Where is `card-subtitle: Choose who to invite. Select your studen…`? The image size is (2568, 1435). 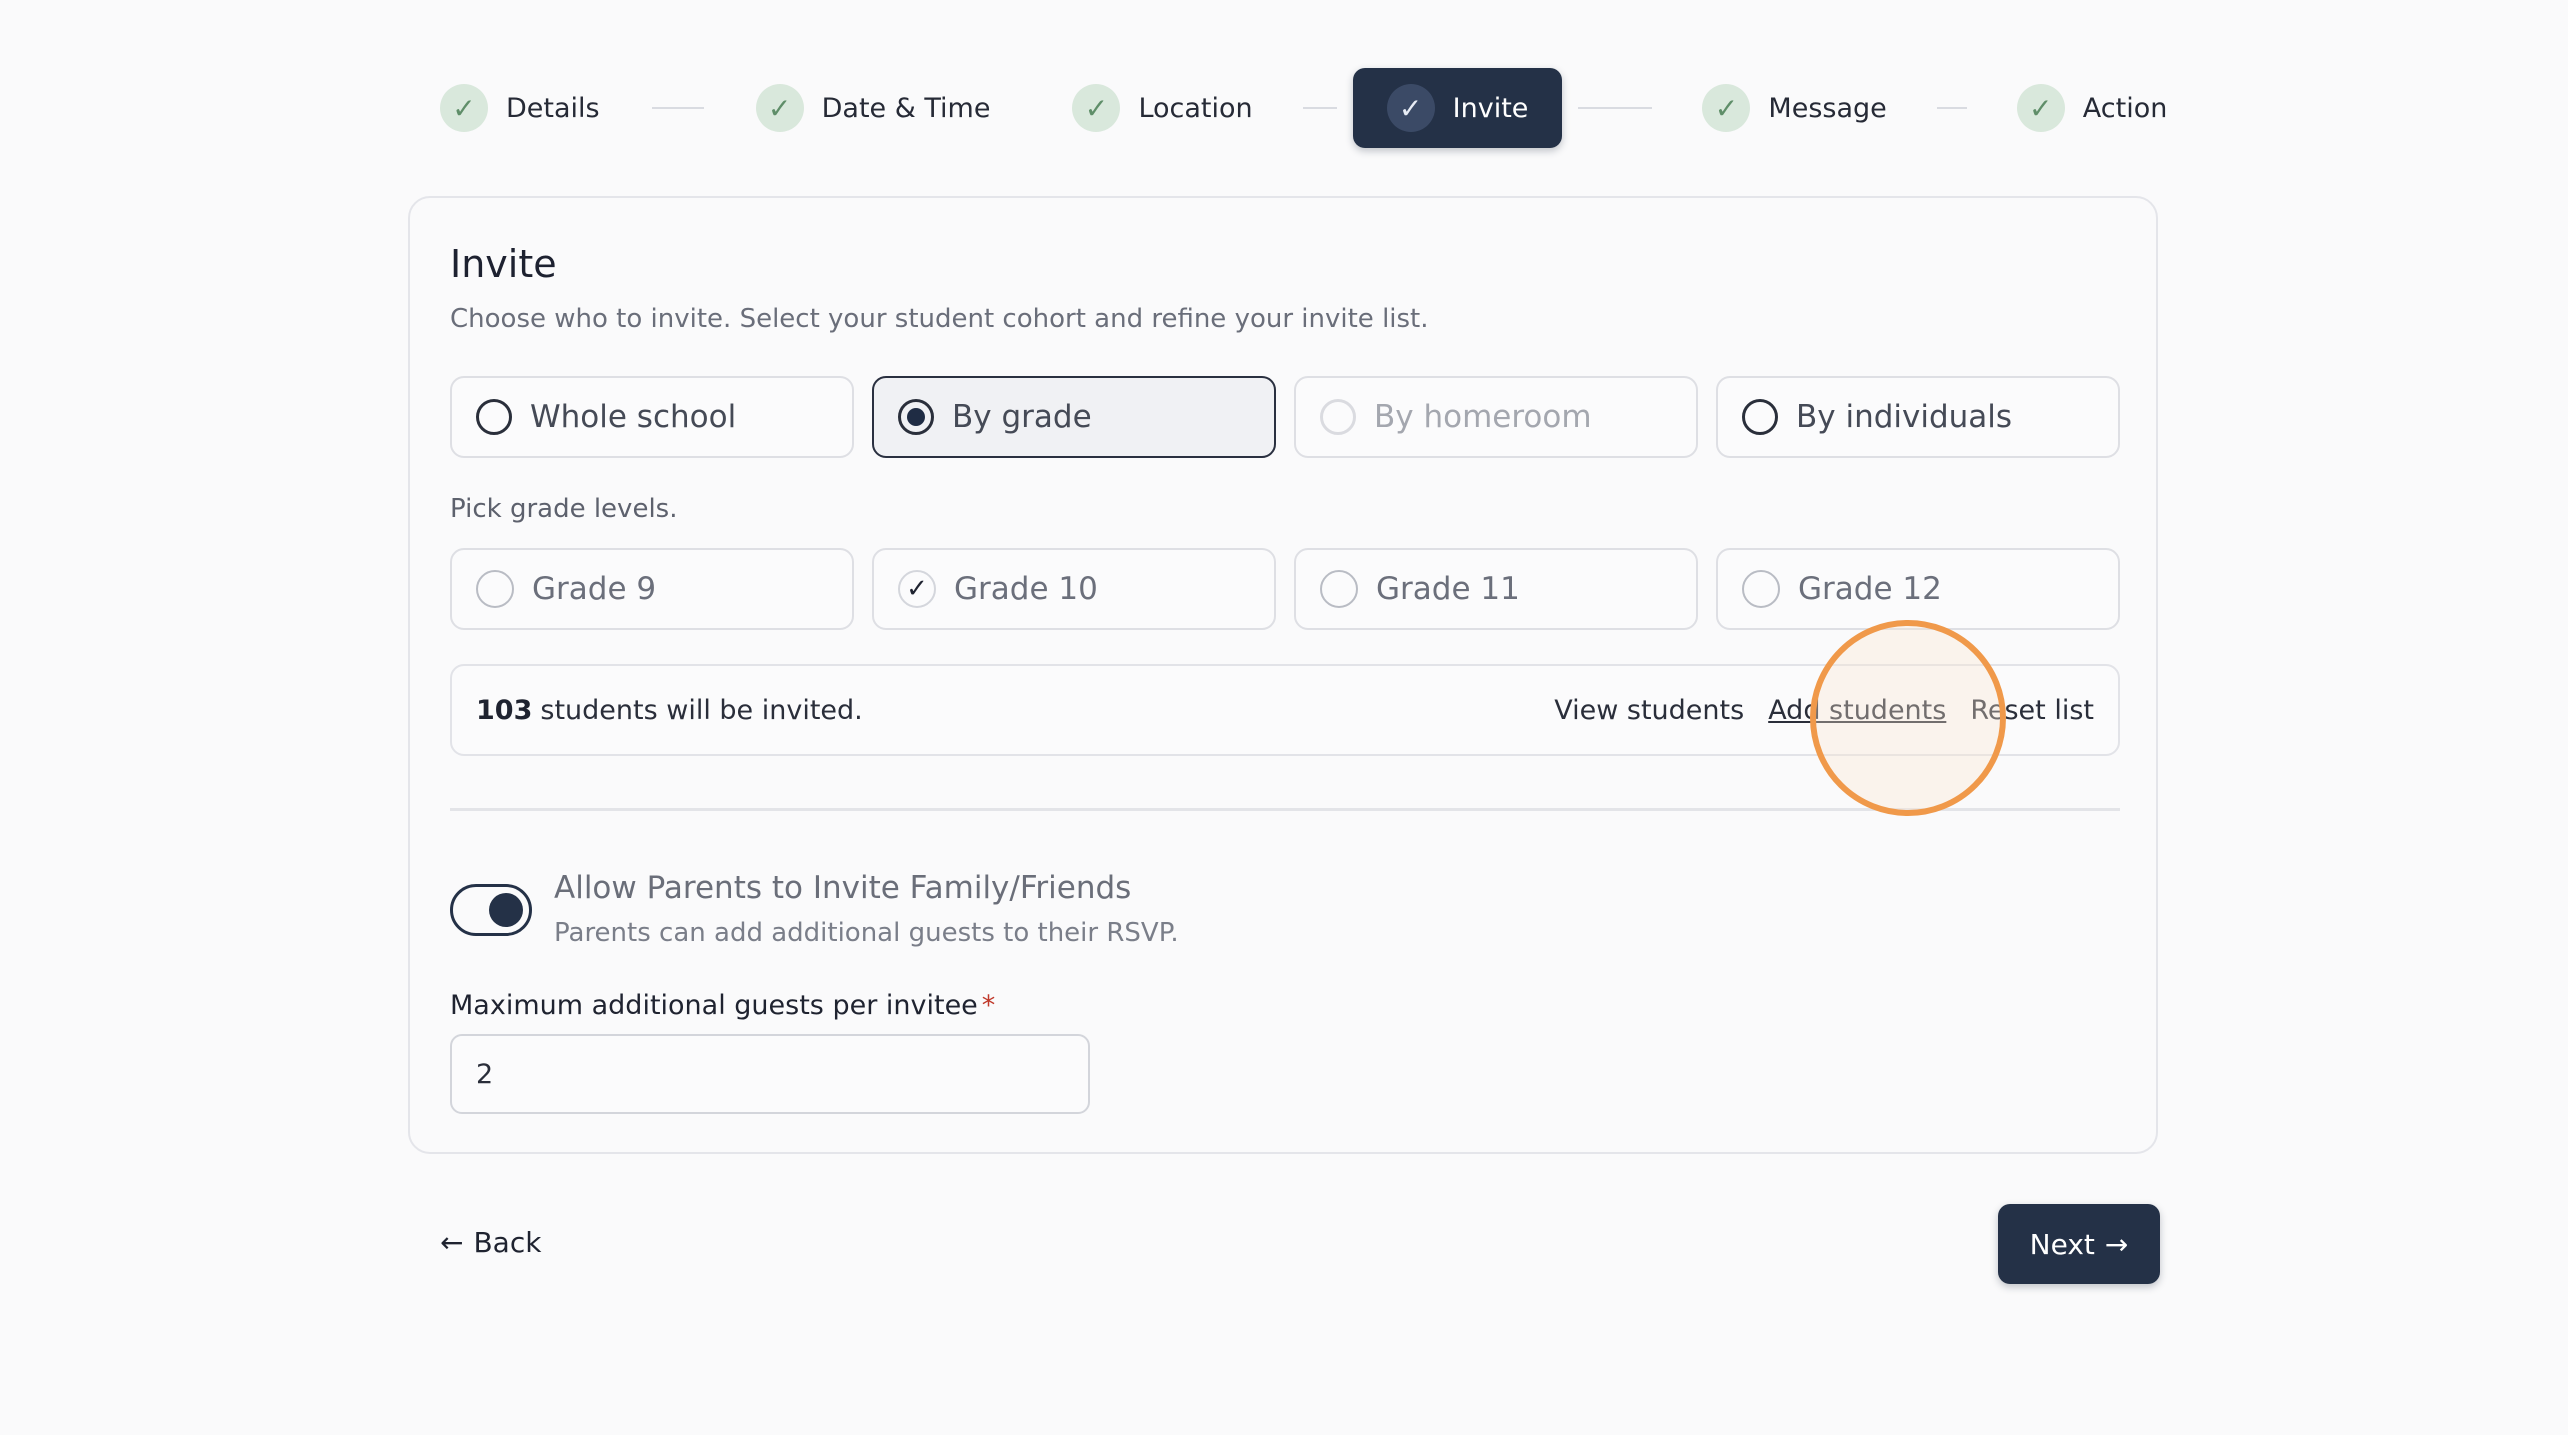 card-subtitle: Choose who to invite. Select your studen… is located at coordinates (939, 319).